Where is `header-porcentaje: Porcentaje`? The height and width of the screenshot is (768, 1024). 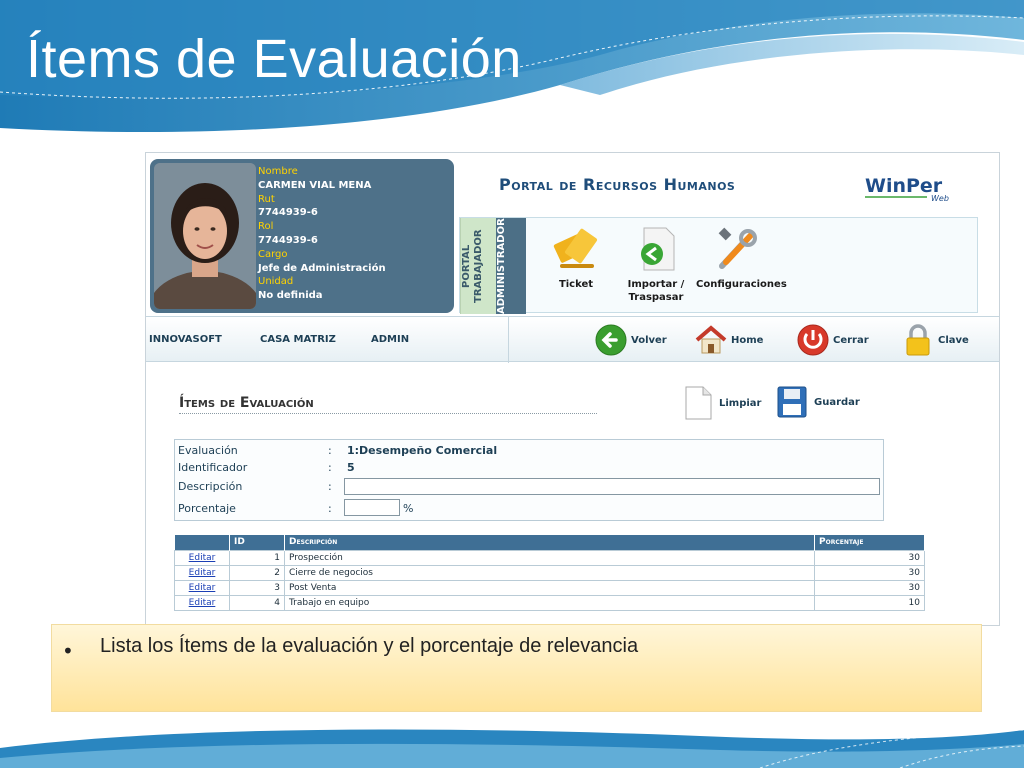 header-porcentaje: Porcentaje is located at coordinates (869, 542).